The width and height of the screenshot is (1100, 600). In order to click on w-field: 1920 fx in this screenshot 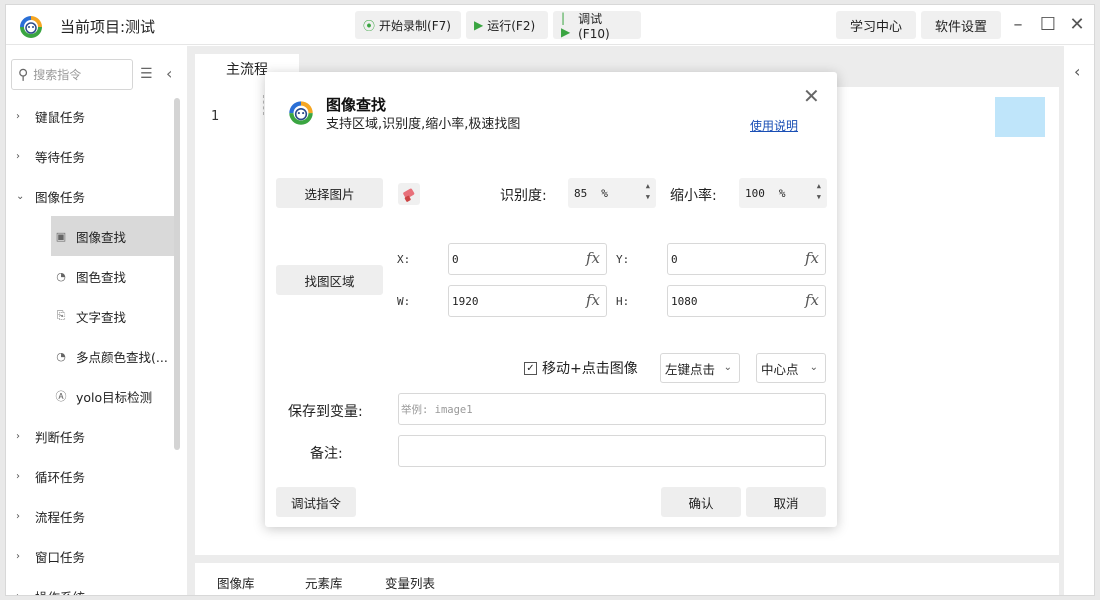, I will do `click(527, 301)`.